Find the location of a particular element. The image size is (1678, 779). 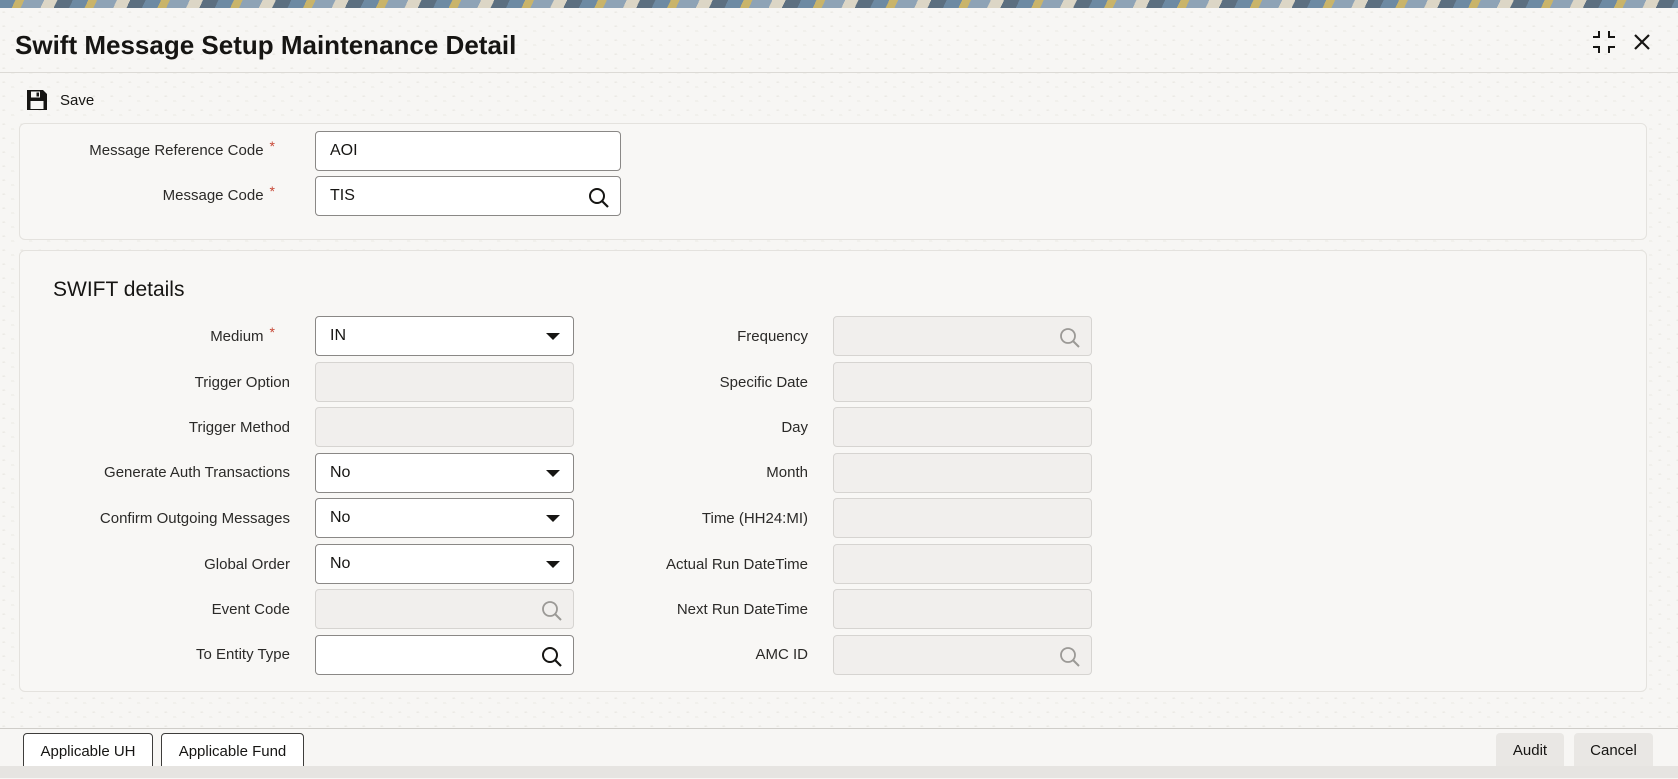

close-button is located at coordinates (1642, 42).